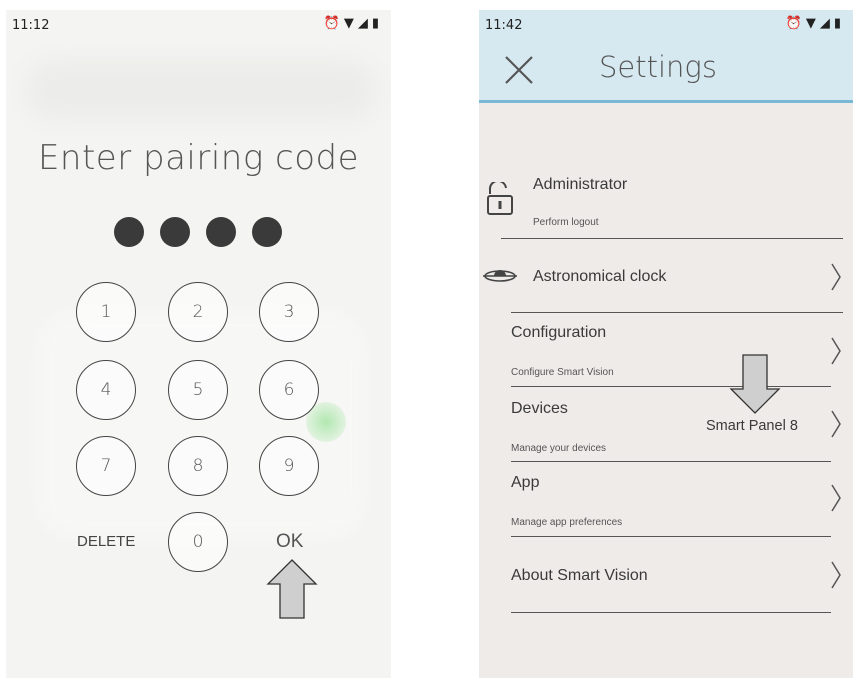  What do you see at coordinates (755, 384) in the screenshot?
I see `arrow-down-icon` at bounding box center [755, 384].